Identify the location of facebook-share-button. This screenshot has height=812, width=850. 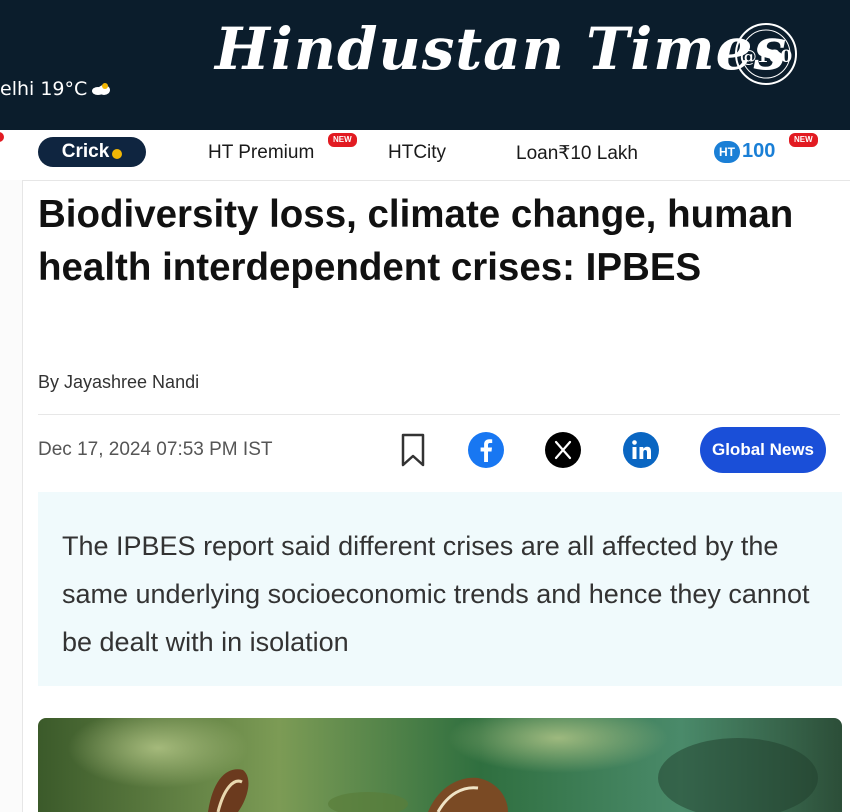
(486, 450).